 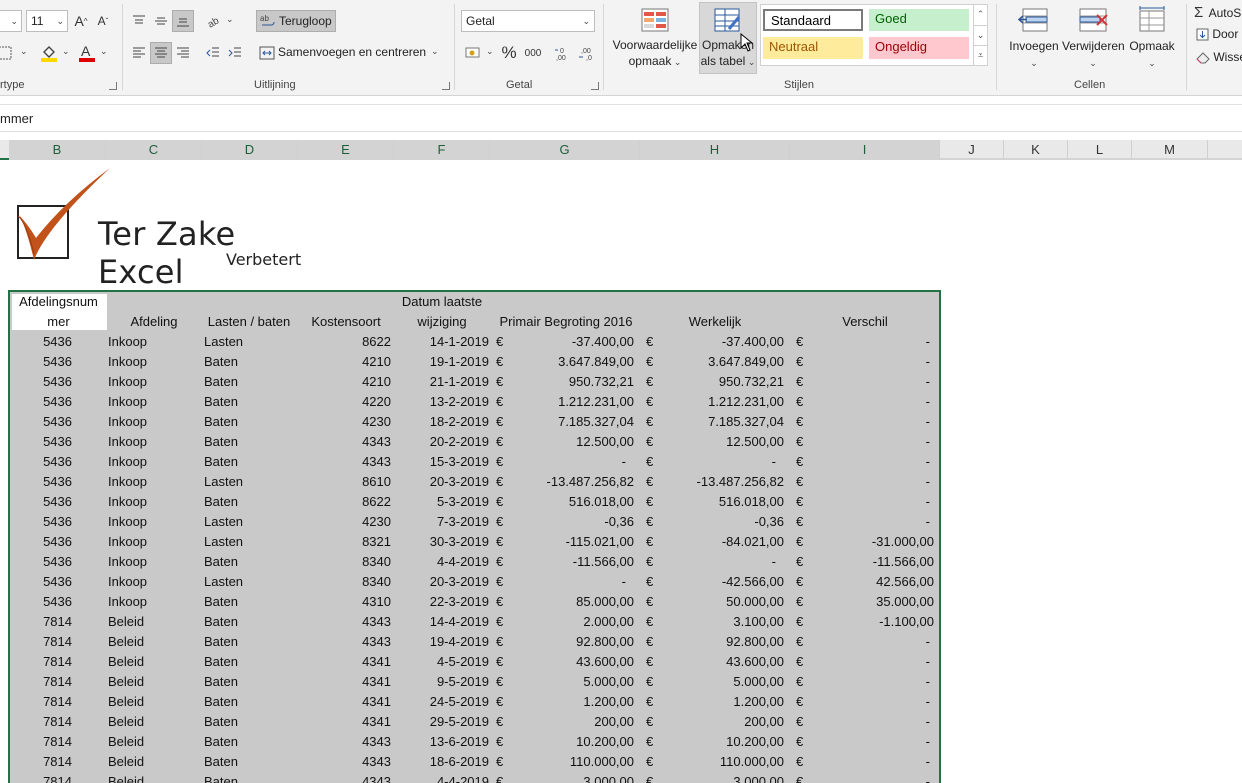 What do you see at coordinates (528, 21) in the screenshot?
I see `number-format-dropdown: Getal ⌄` at bounding box center [528, 21].